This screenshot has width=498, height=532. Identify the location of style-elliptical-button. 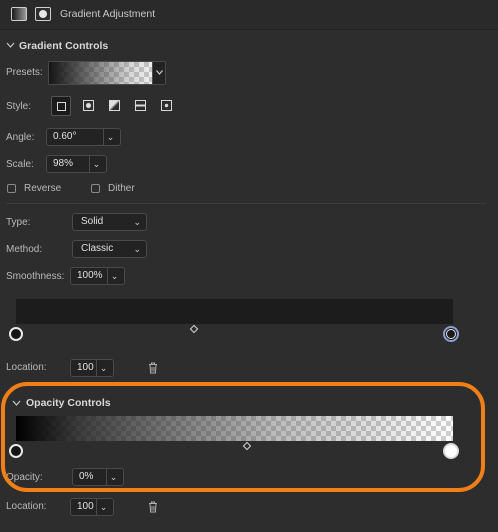
(115, 106).